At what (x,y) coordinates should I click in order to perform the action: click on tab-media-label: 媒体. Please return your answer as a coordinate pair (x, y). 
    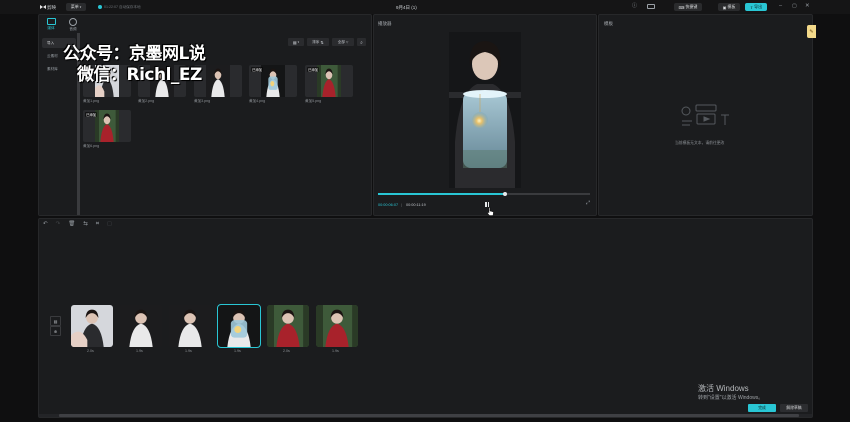
    Looking at the image, I should click on (51, 28).